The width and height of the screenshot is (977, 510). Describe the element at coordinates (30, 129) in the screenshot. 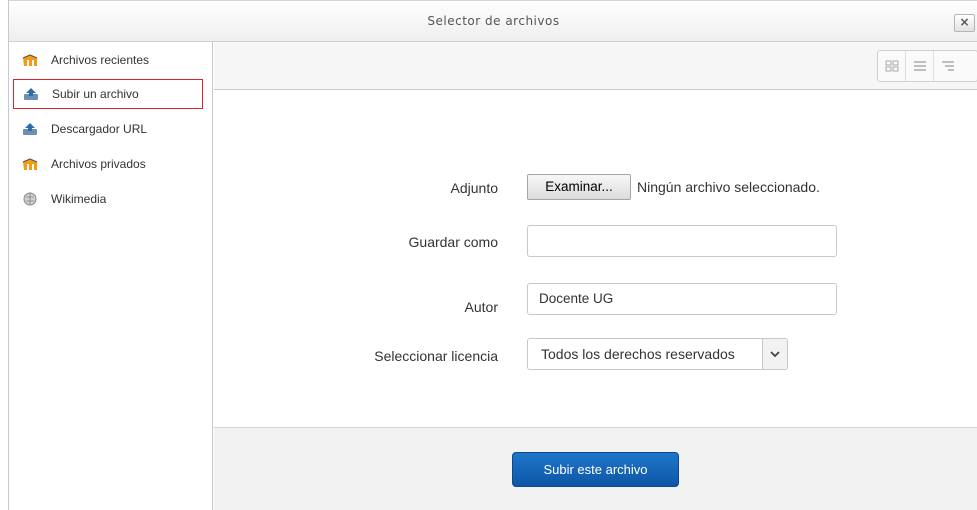

I see `url-download-icon` at that location.